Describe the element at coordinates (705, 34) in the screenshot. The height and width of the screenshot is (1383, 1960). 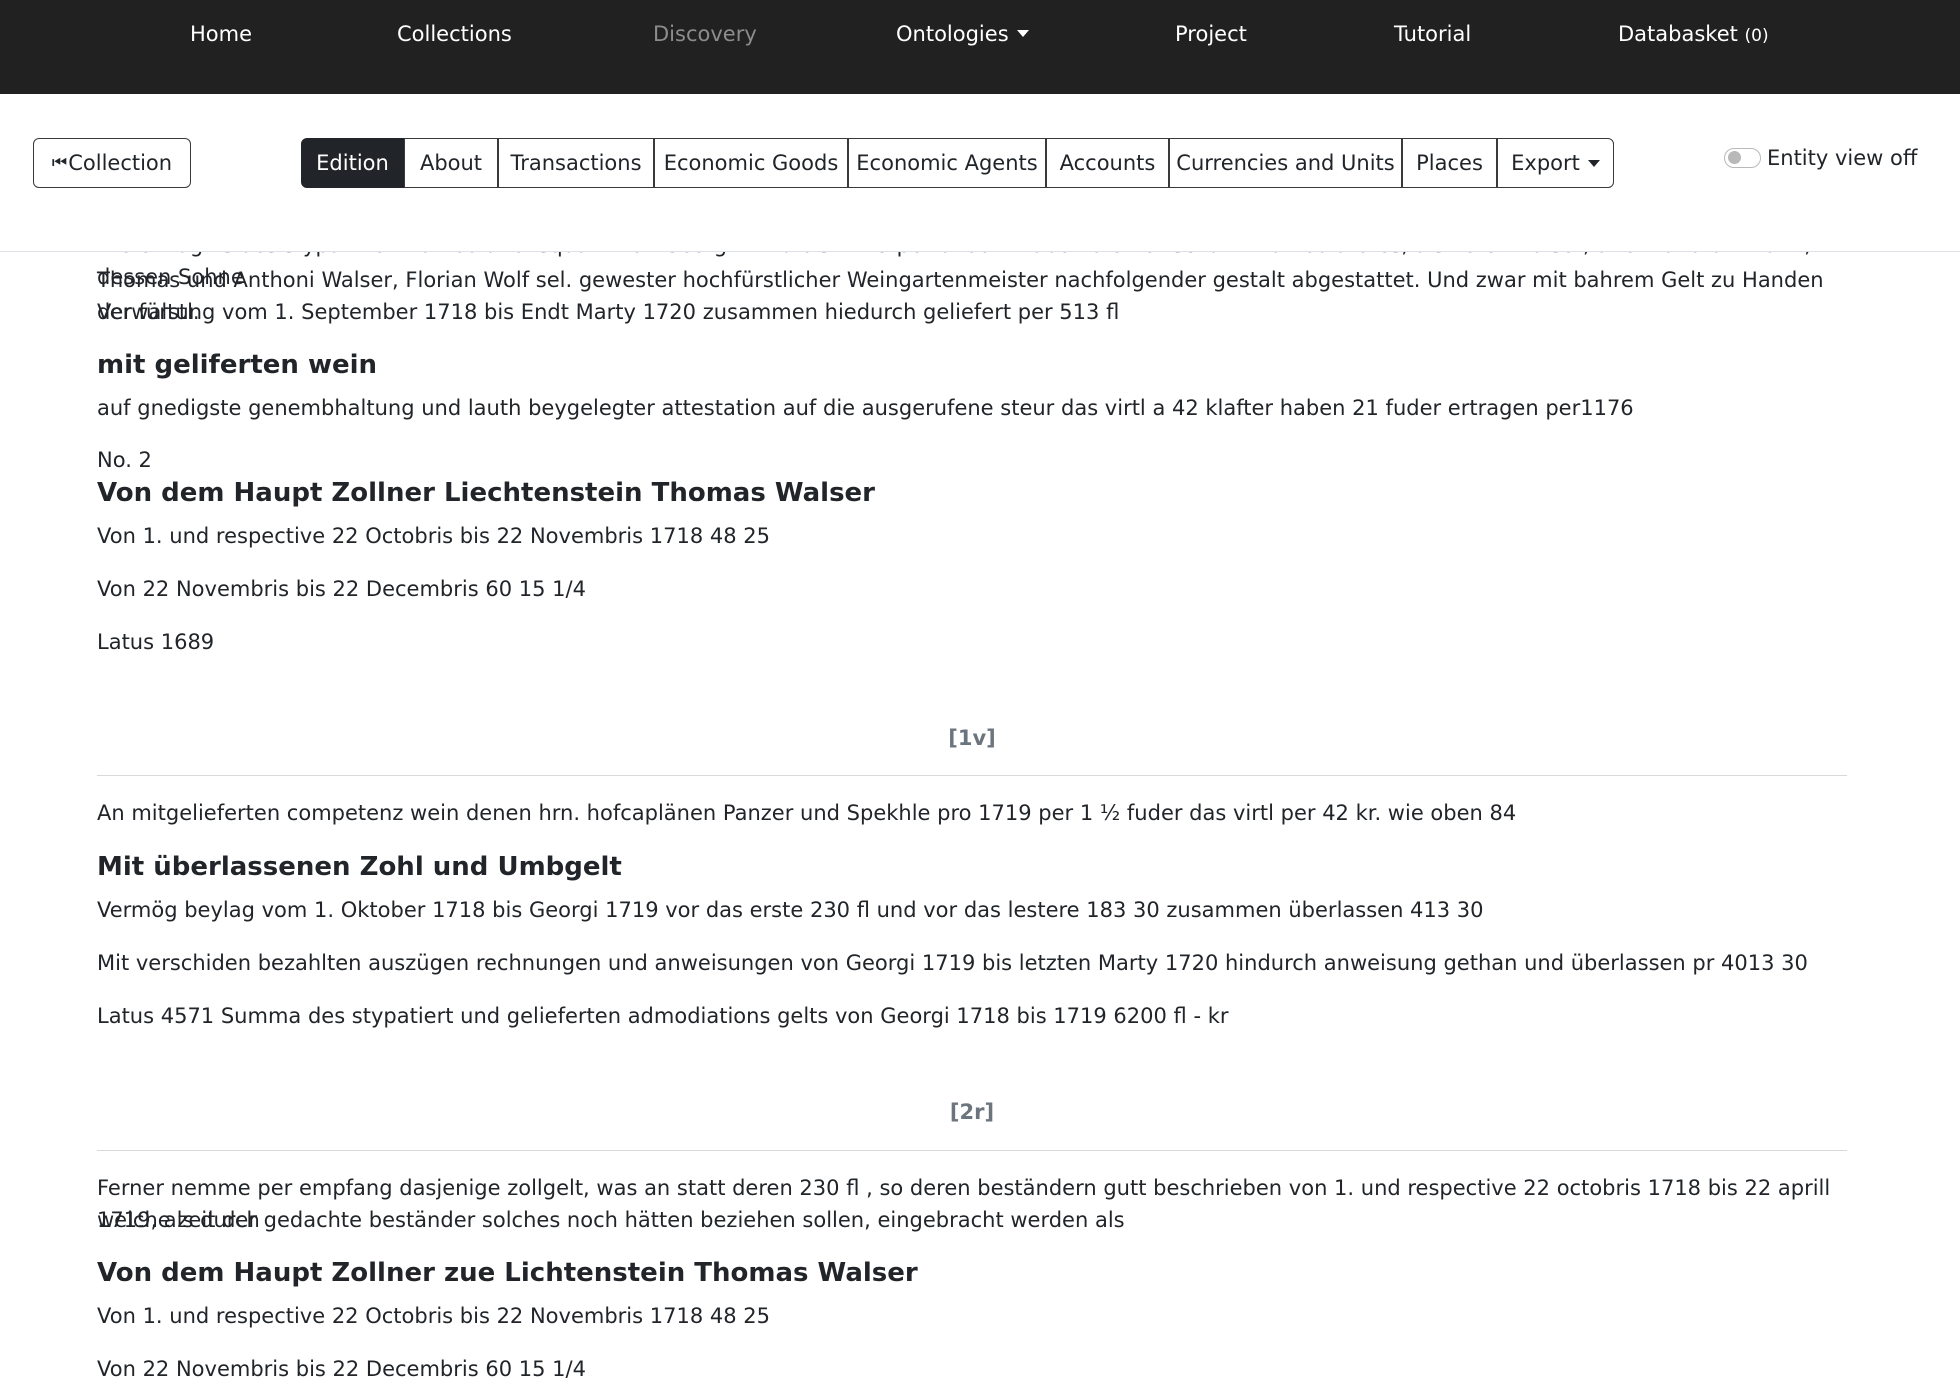
I see `nav-discovery-link: Discovery` at that location.